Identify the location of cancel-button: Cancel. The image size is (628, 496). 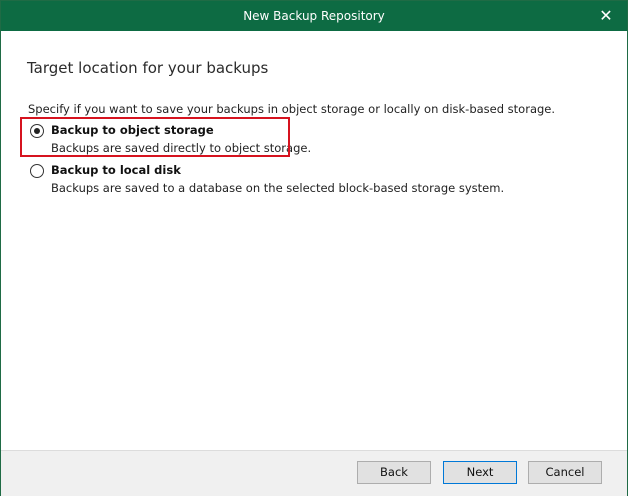
(565, 472).